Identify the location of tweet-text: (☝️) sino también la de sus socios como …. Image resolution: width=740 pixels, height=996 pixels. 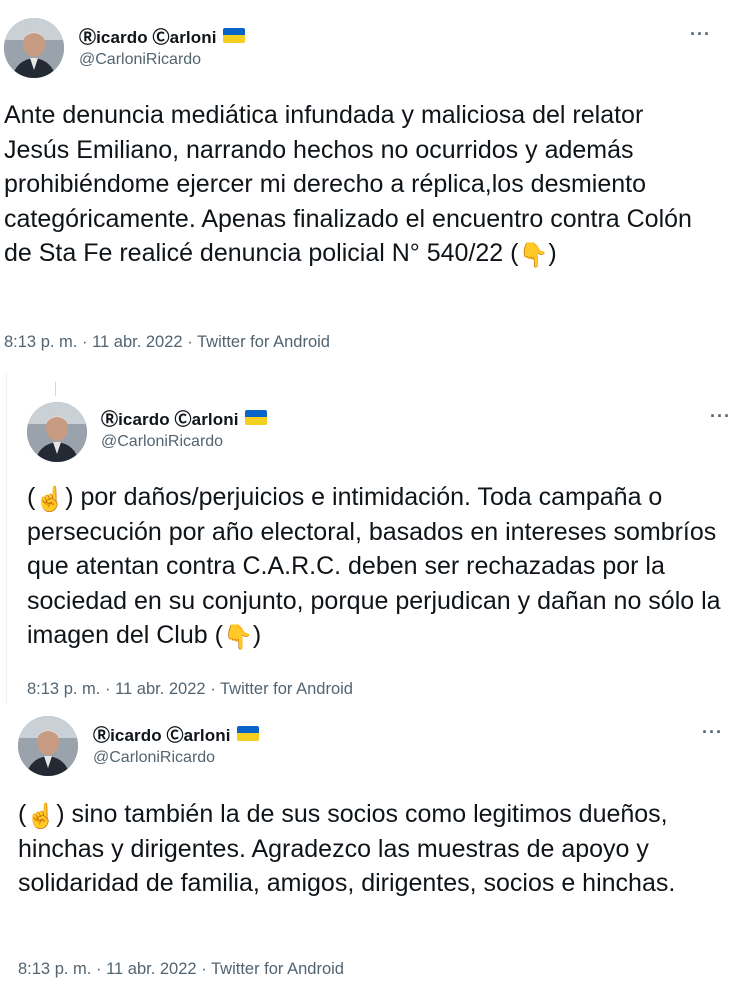
(368, 849).